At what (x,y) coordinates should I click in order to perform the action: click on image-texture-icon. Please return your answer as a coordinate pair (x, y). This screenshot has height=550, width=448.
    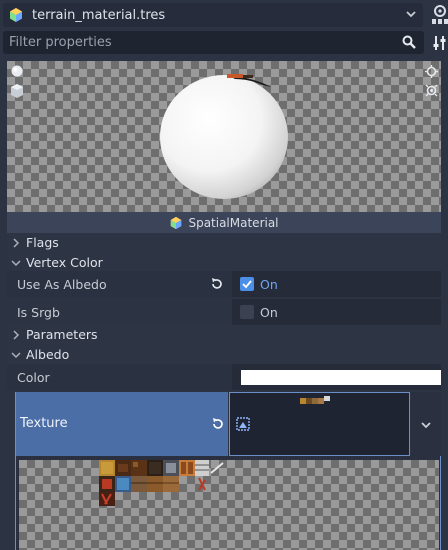
    Looking at the image, I should click on (243, 424).